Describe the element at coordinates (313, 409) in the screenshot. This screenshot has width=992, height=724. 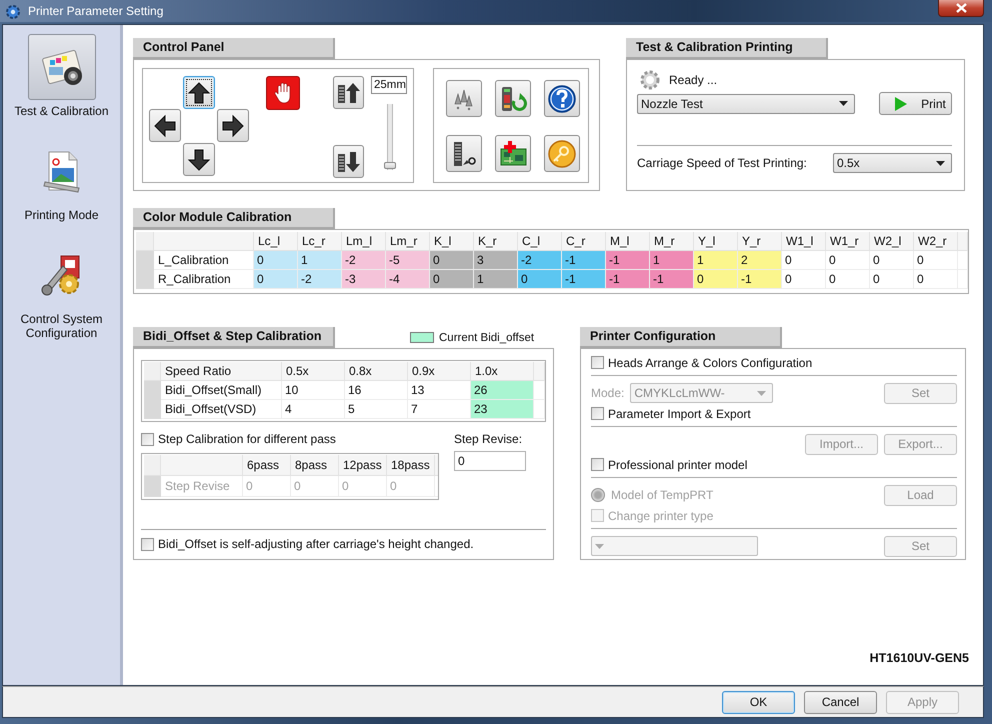
I see `table-cell: 4` at that location.